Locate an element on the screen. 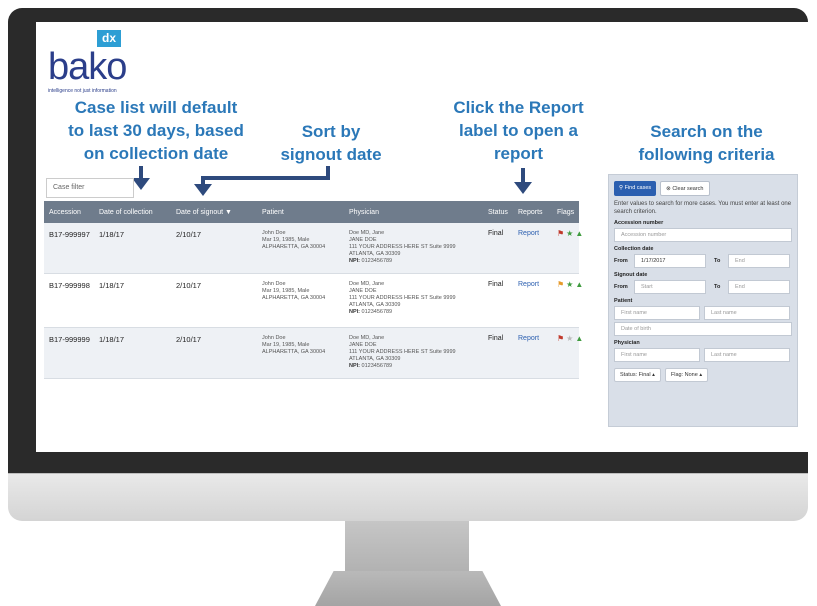 This screenshot has height=606, width=817. col-signout-label: Date of signout is located at coordinates (200, 212).